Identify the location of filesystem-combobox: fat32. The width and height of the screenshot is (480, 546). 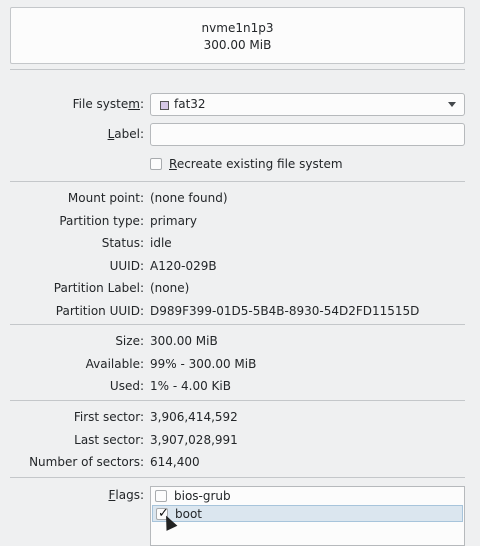
(307, 104).